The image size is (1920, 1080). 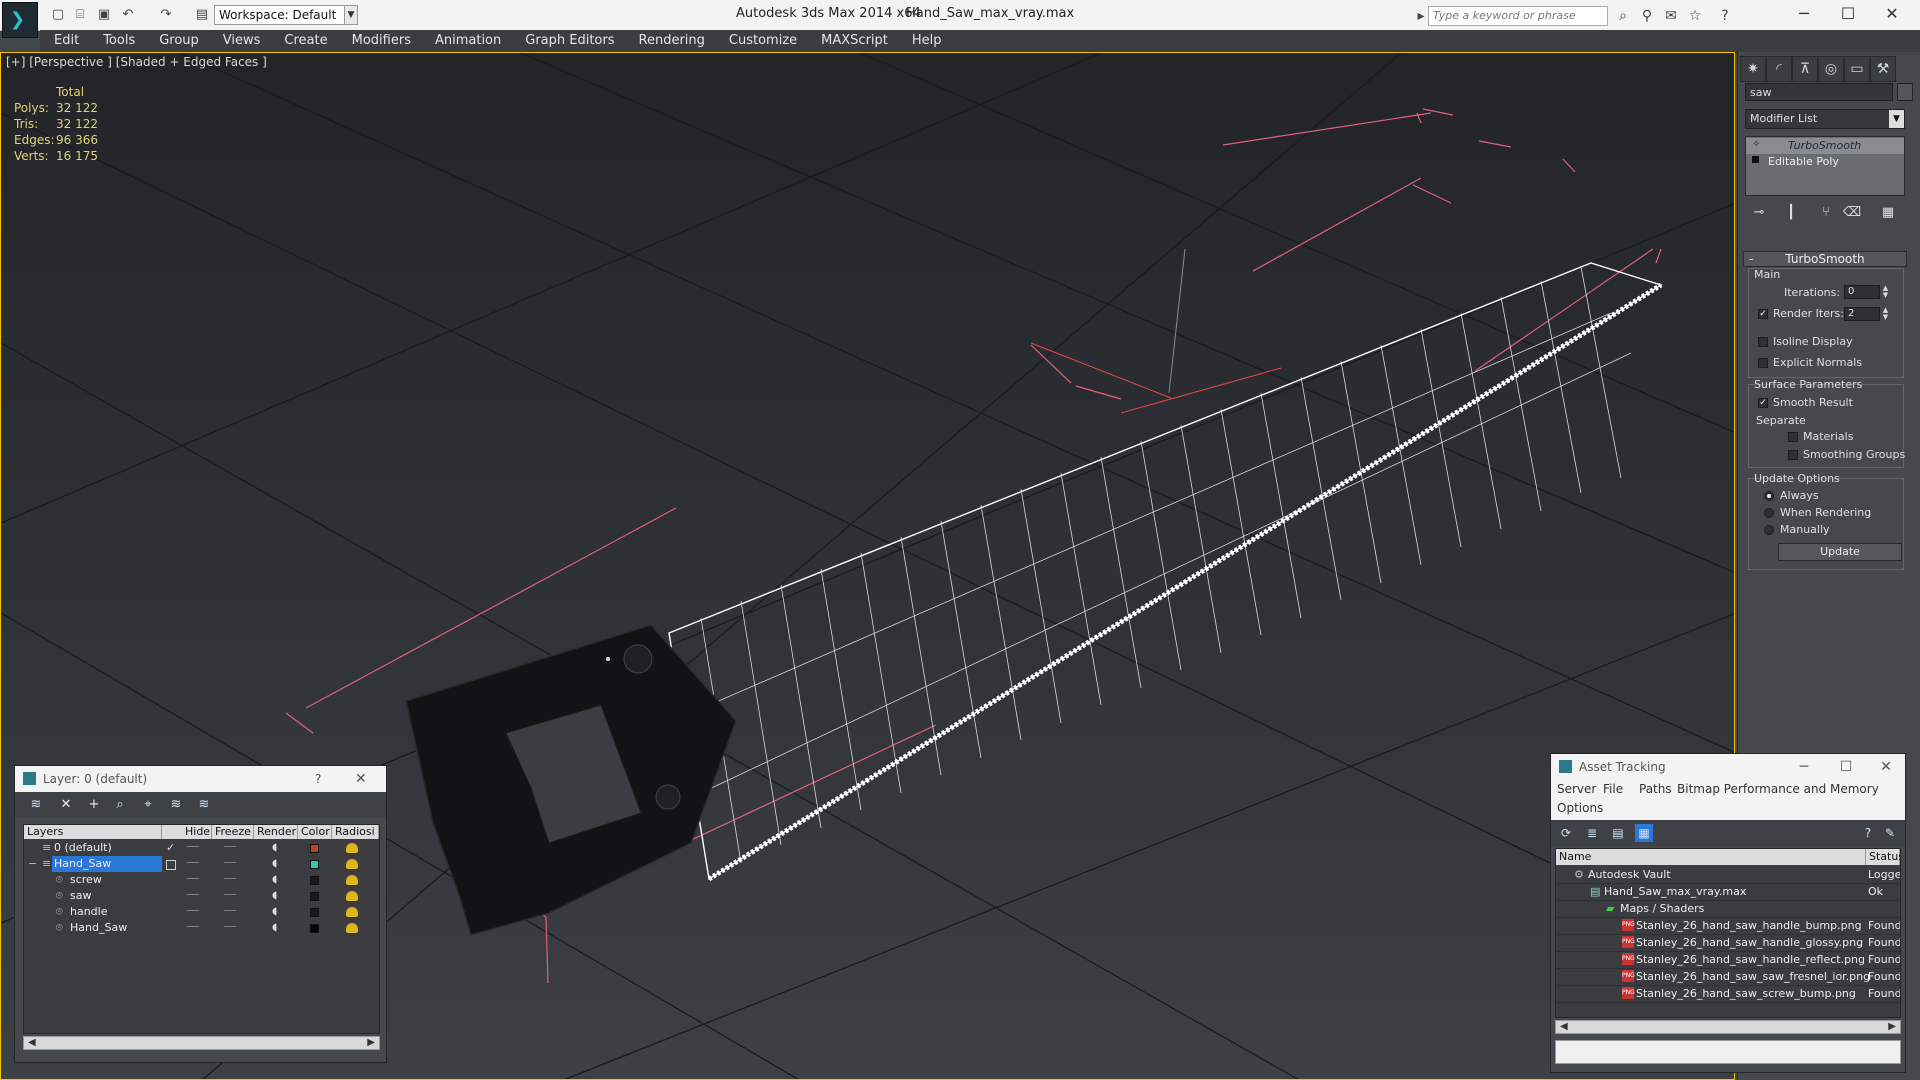 I want to click on hide-all-layers-icon: ≋, so click(x=176, y=805).